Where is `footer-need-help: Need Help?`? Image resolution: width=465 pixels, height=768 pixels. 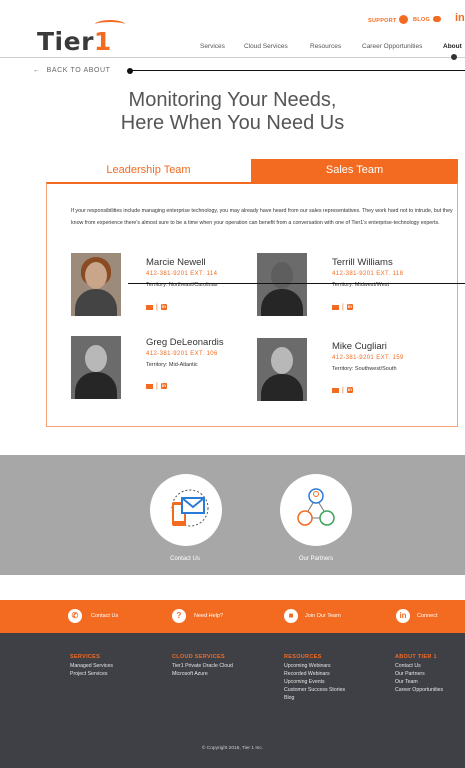 footer-need-help: Need Help? is located at coordinates (208, 616).